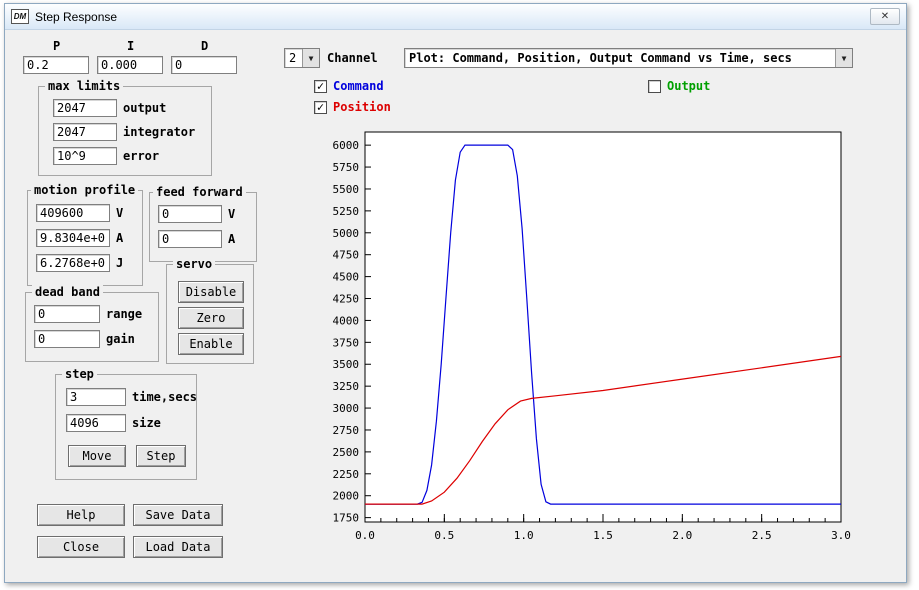 Image resolution: width=919 pixels, height=590 pixels. What do you see at coordinates (73, 263) in the screenshot?
I see `profile-jerk-input` at bounding box center [73, 263].